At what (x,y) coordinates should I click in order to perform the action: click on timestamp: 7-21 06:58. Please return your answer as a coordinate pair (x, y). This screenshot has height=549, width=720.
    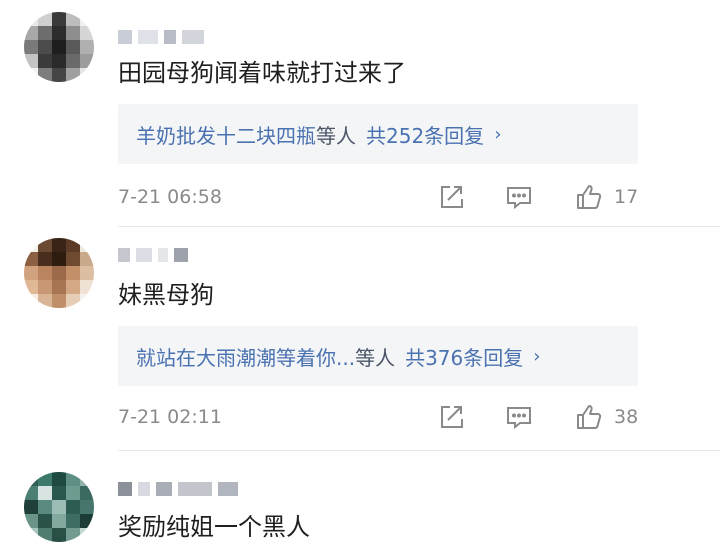
    Looking at the image, I should click on (170, 197).